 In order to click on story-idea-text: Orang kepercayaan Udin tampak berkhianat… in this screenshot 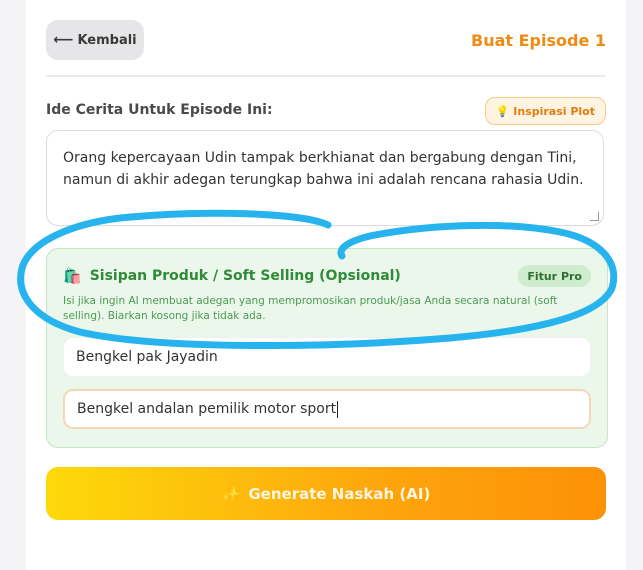, I will do `click(323, 169)`.